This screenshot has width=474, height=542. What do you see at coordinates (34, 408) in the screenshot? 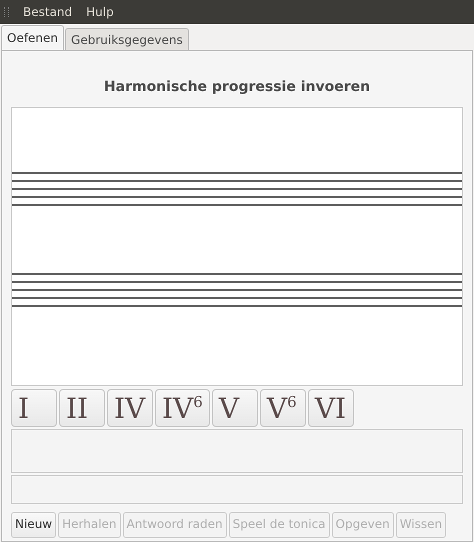
I see `chord-button: I` at bounding box center [34, 408].